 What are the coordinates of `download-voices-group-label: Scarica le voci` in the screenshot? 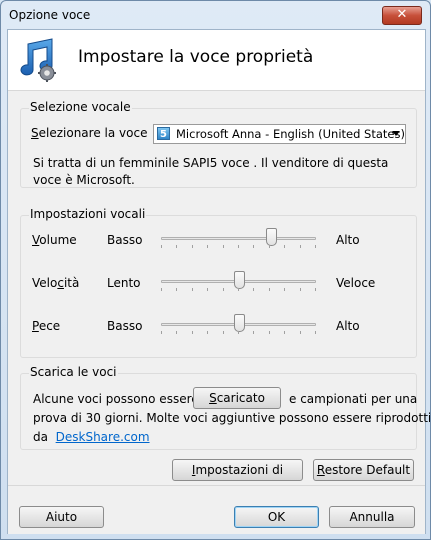 It's located at (73, 372).